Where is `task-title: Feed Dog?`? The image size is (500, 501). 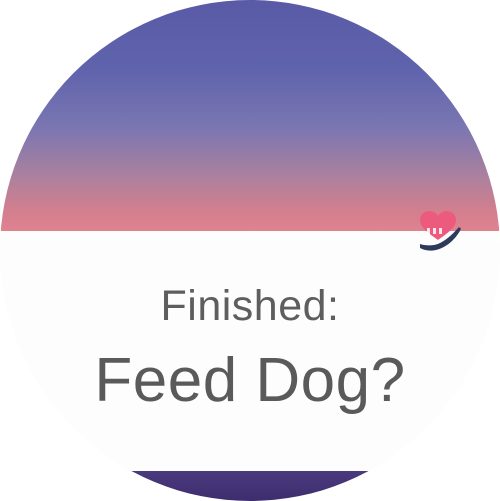 task-title: Feed Dog? is located at coordinates (250, 380).